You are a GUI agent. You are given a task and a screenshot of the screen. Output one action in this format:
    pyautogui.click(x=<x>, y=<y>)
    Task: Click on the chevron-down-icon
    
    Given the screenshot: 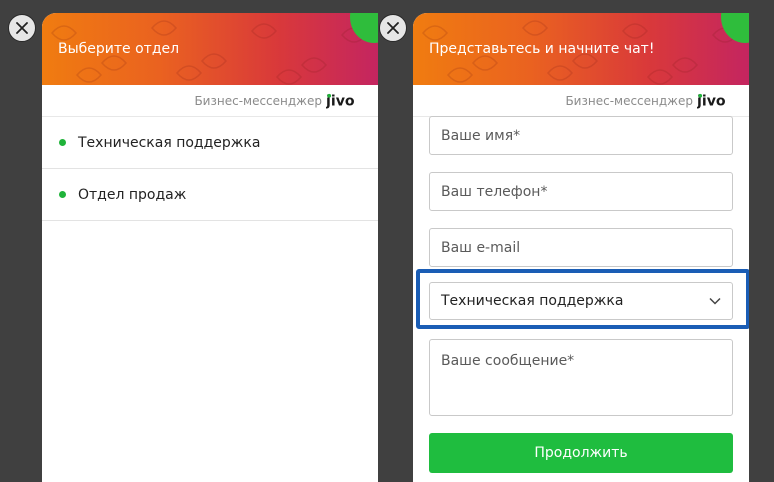 What is the action you would take?
    pyautogui.click(x=715, y=301)
    